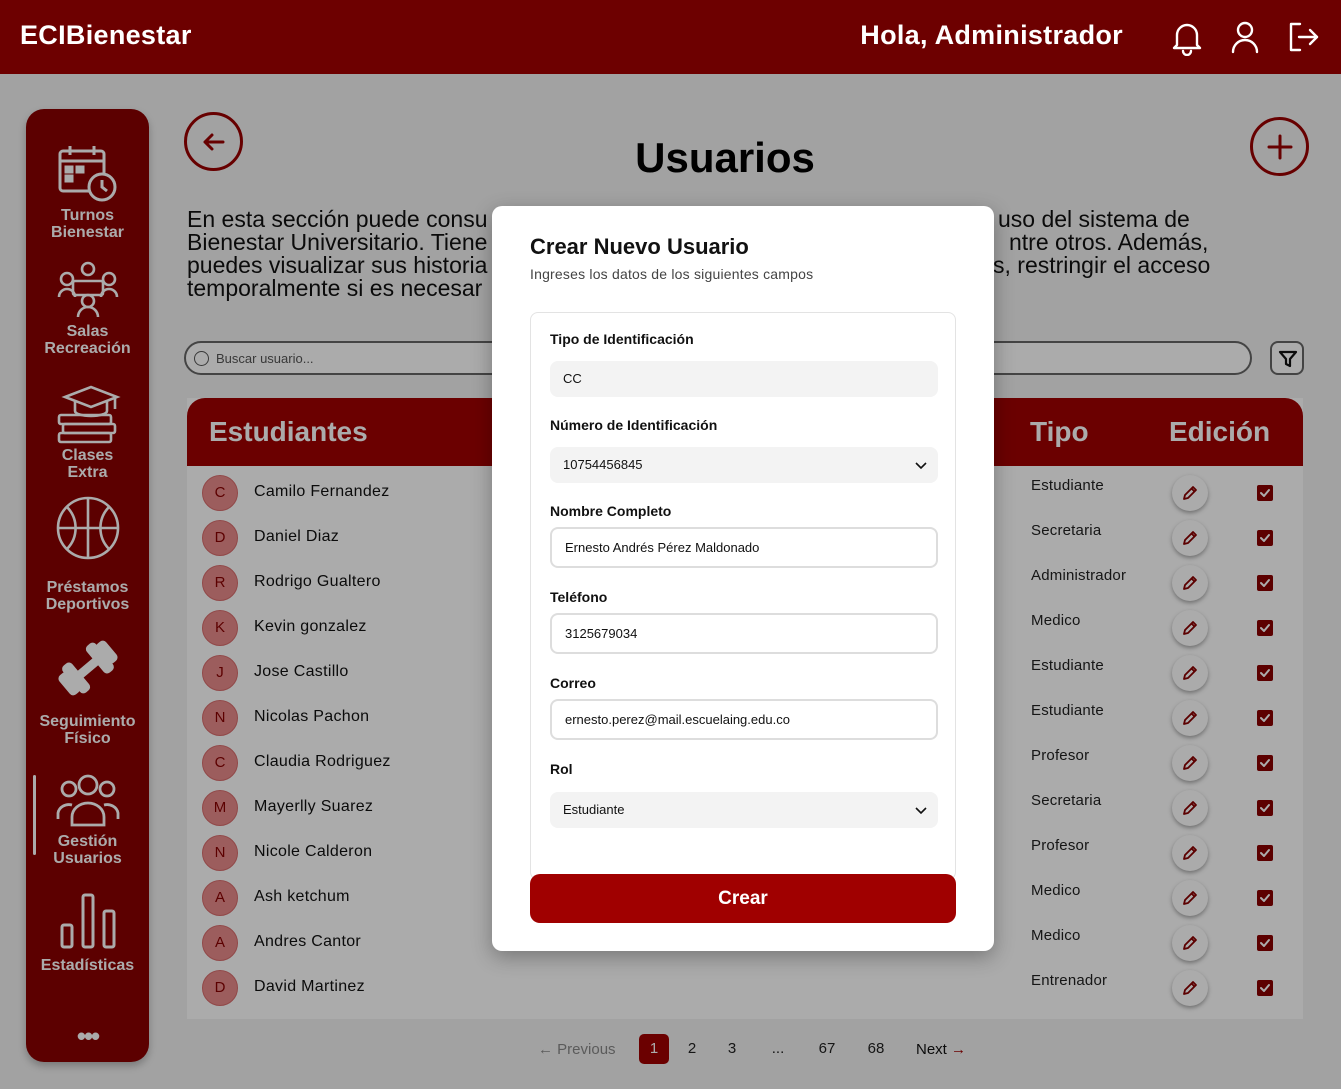 The height and width of the screenshot is (1089, 1341). What do you see at coordinates (744, 465) in the screenshot?
I see `id-number-select: 10754456845` at bounding box center [744, 465].